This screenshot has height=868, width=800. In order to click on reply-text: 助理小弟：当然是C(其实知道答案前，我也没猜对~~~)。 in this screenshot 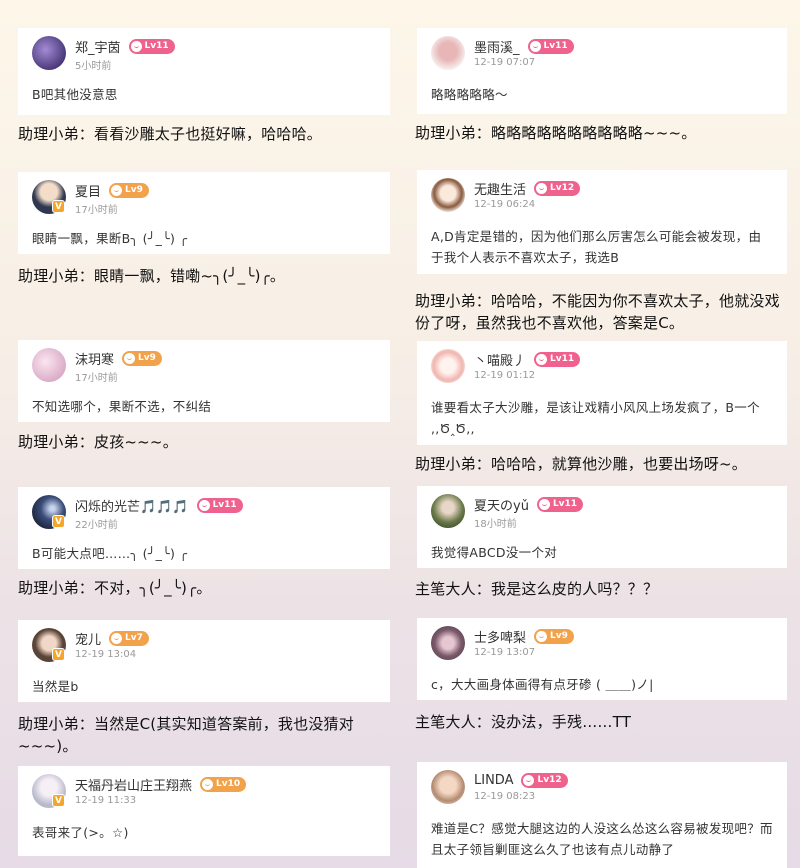, I will do `click(186, 735)`.